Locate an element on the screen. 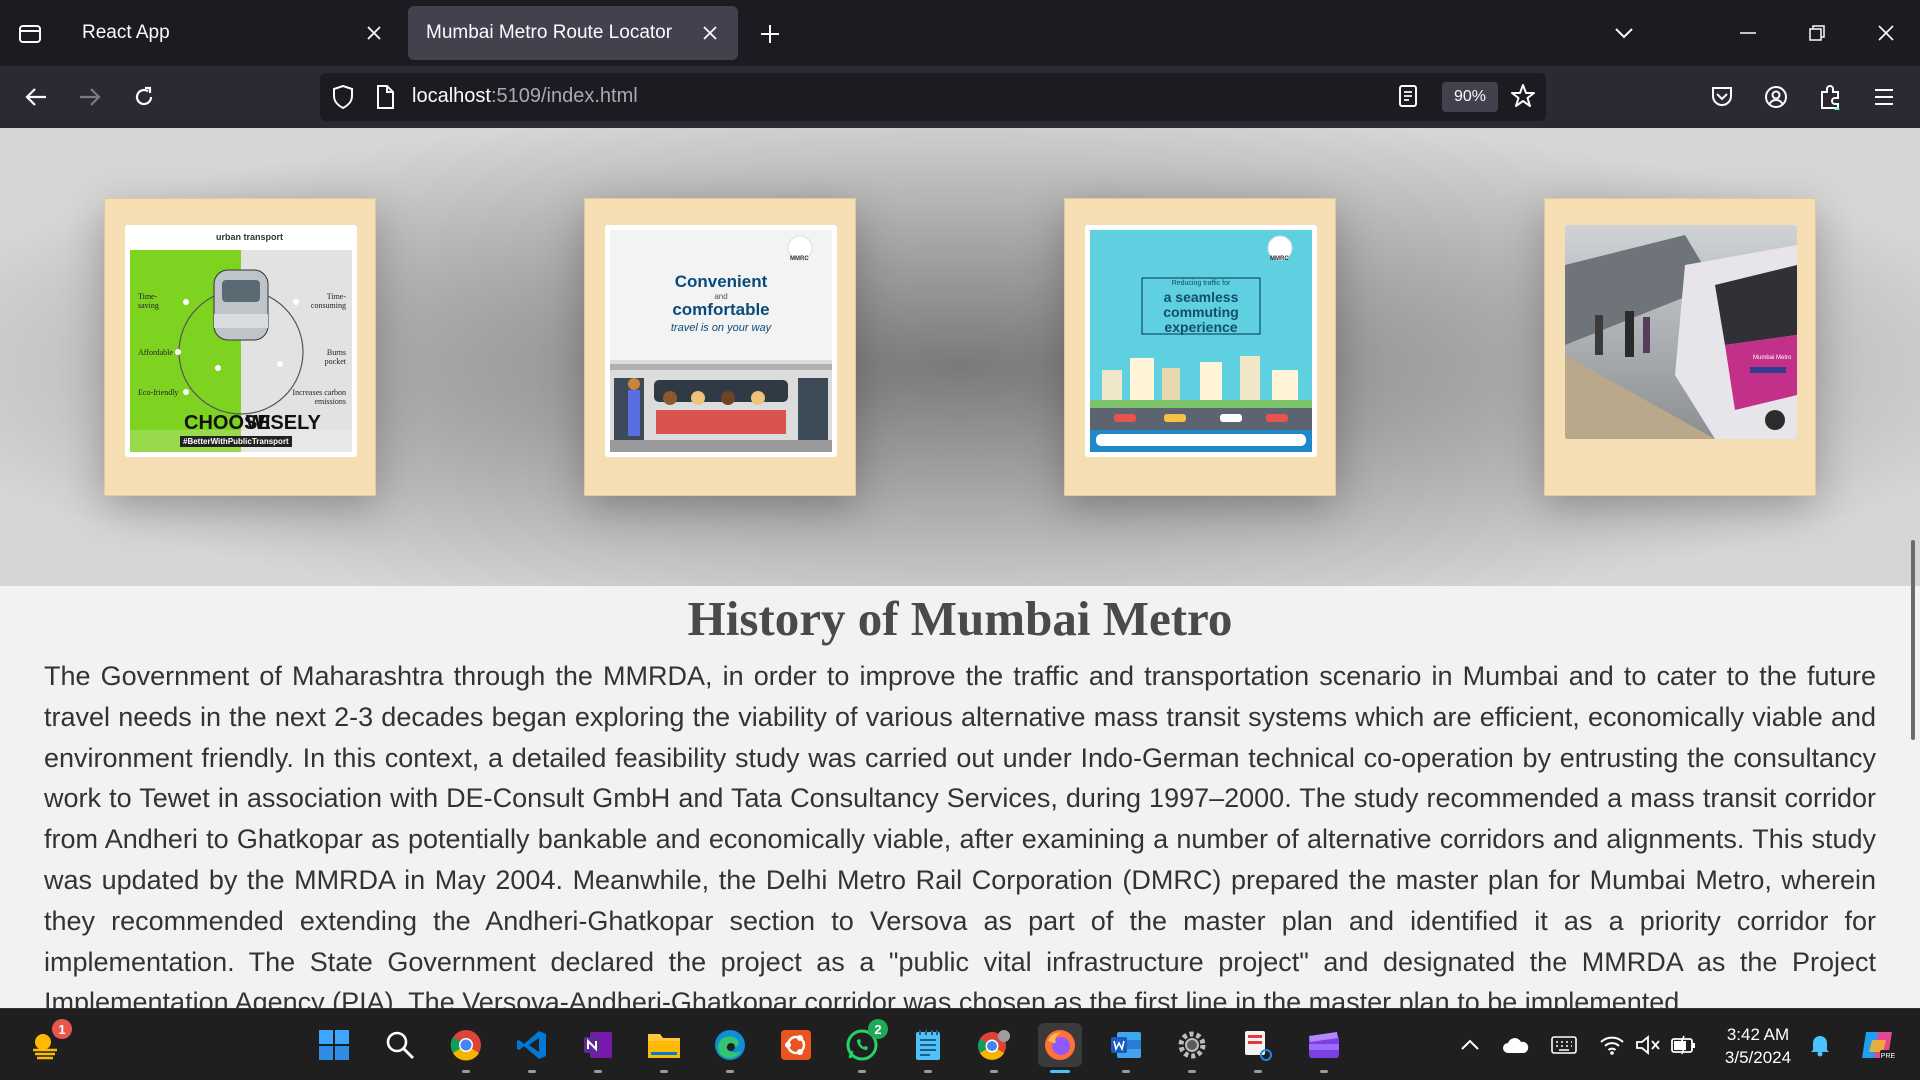 This screenshot has height=1080, width=1920. settings-icon is located at coordinates (1192, 1048).